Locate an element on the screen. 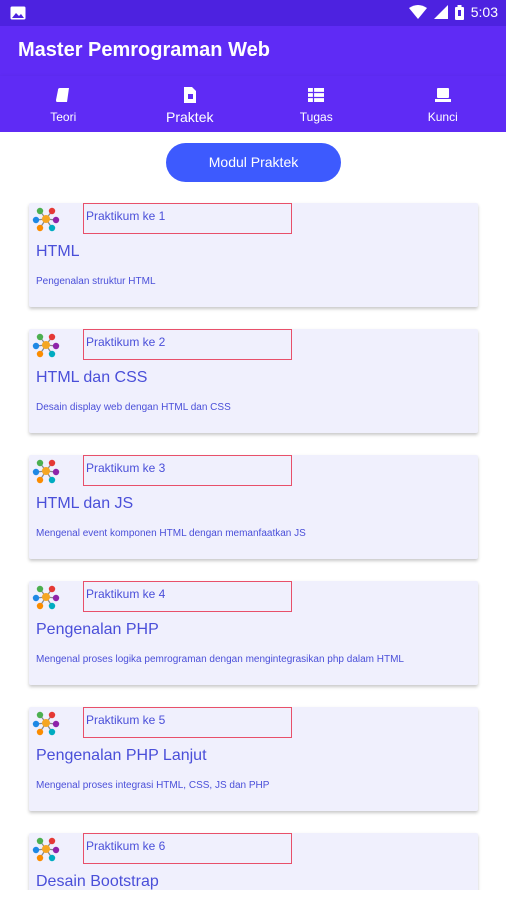  course-title: Desain Bootstrap is located at coordinates (97, 881).